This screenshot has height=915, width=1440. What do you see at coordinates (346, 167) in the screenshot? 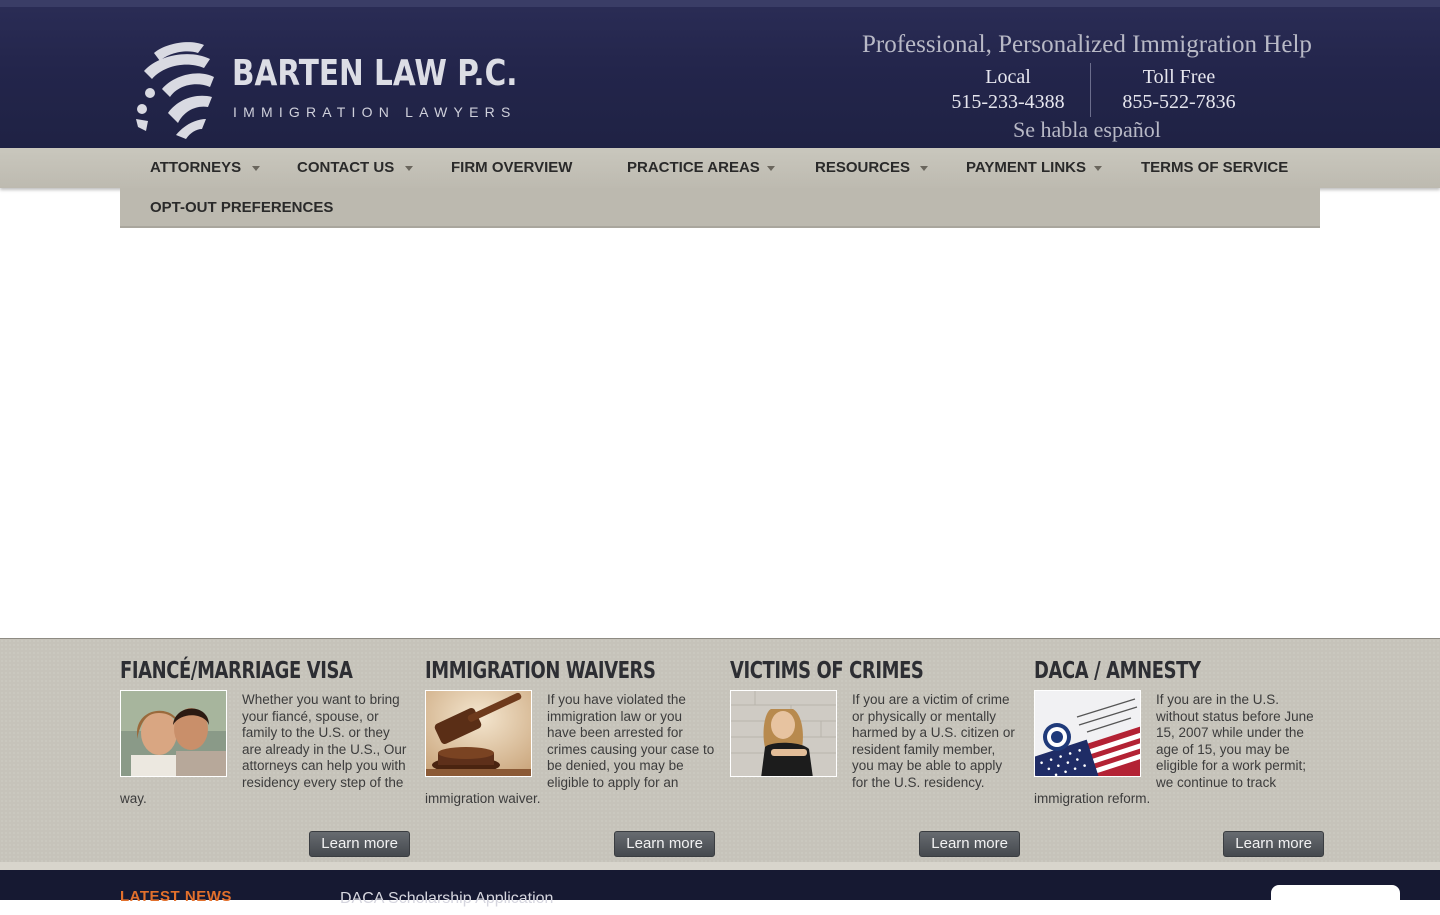
I see `nav-label: CONTACT US` at bounding box center [346, 167].